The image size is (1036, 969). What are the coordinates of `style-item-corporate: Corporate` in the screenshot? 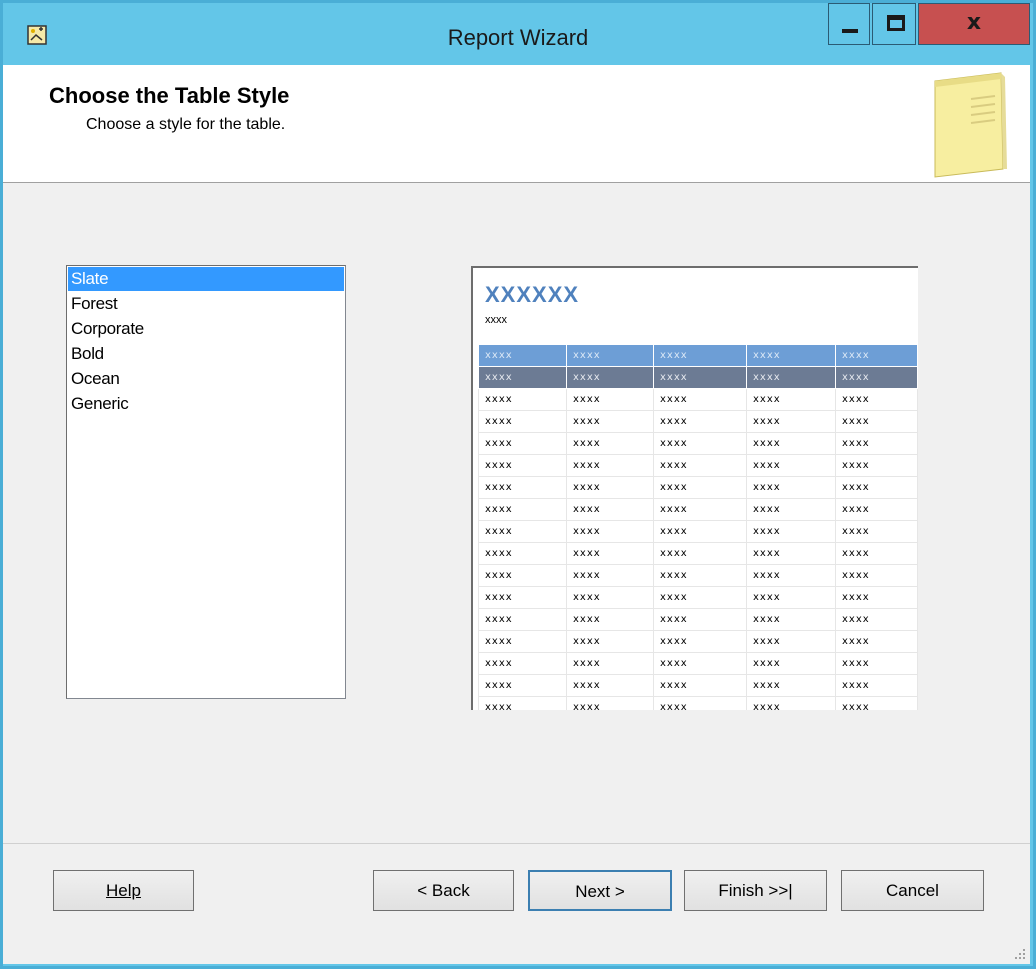 It's located at (206, 329).